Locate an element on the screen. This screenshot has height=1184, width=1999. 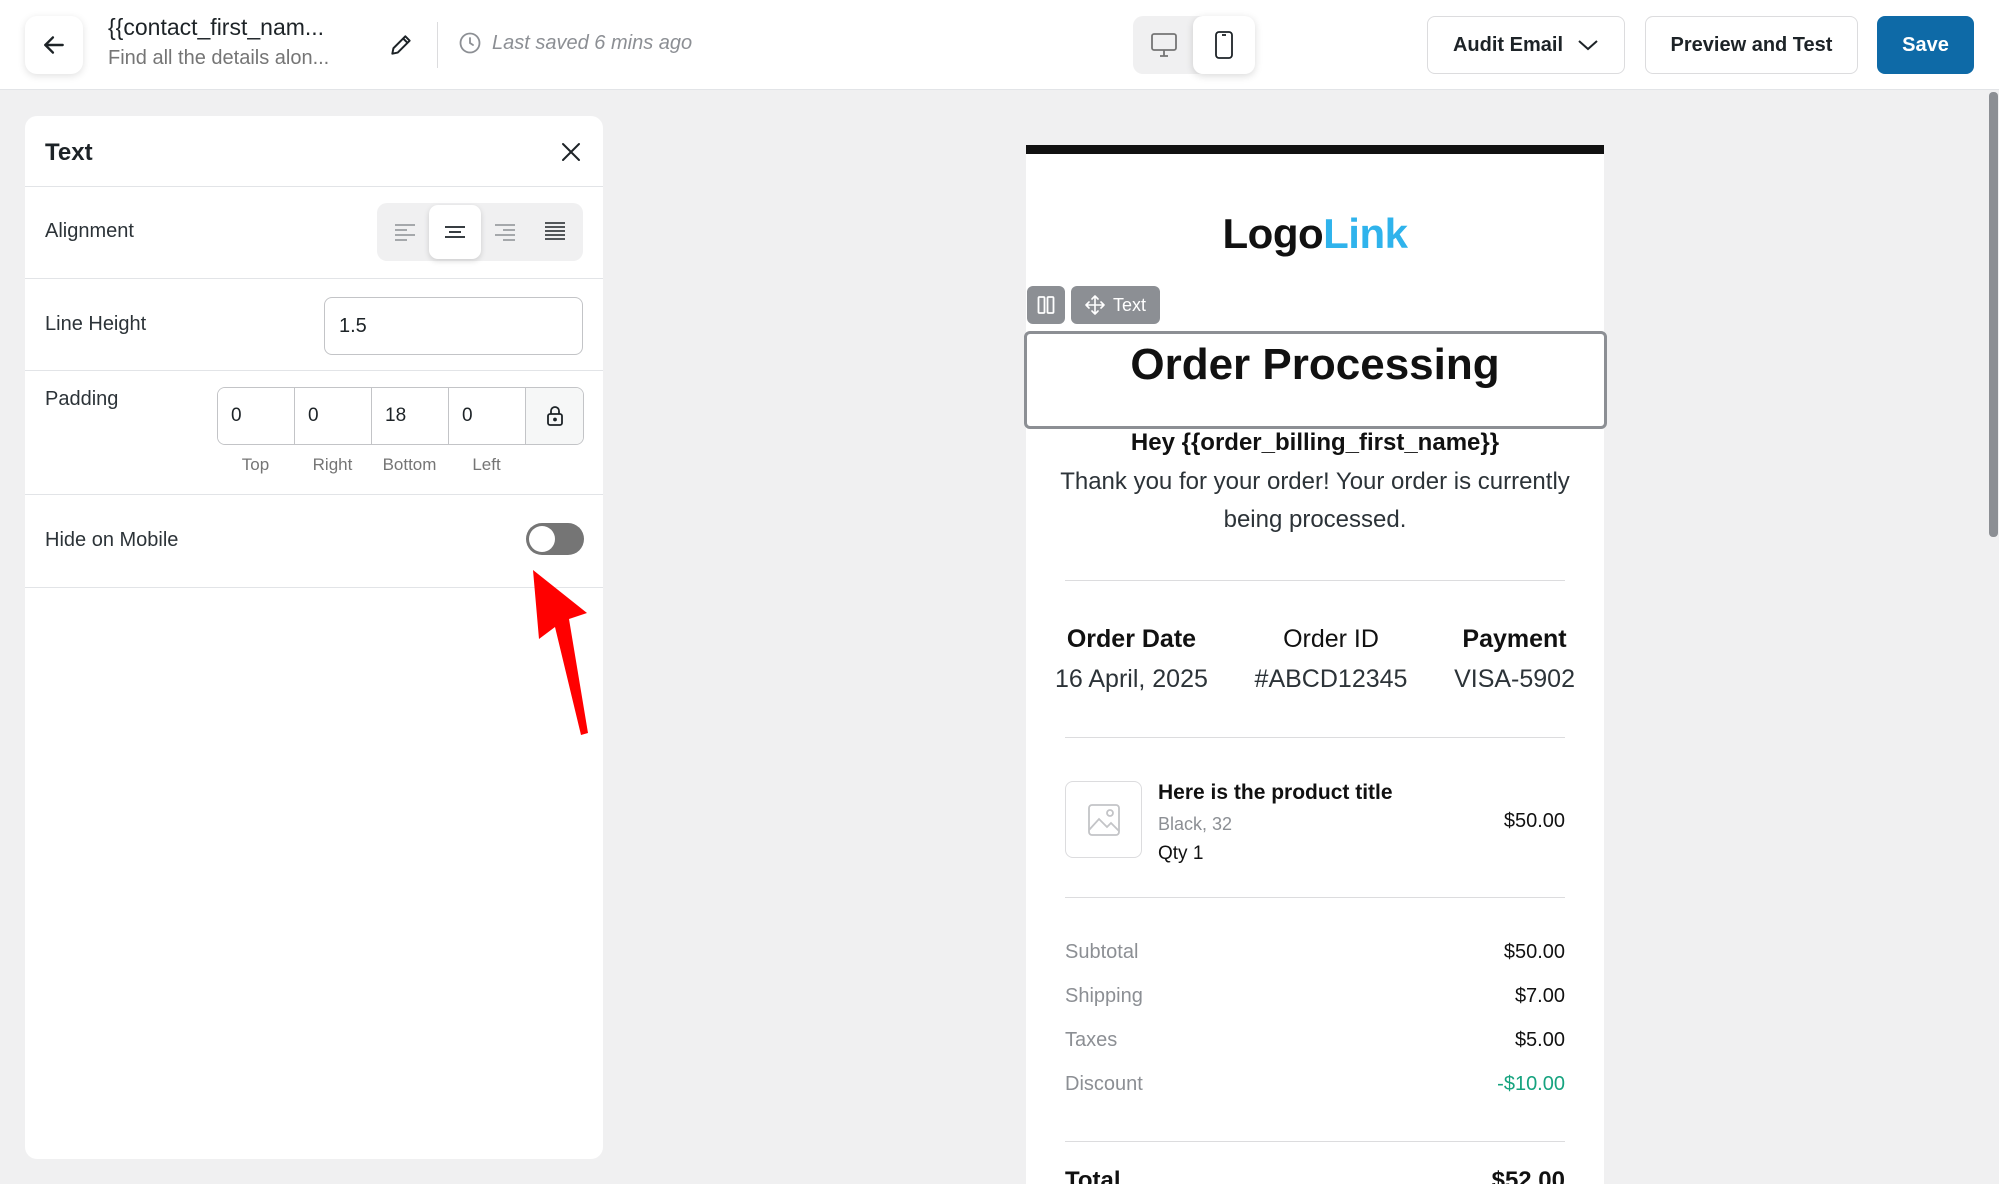
mobile-view-button is located at coordinates (1224, 45).